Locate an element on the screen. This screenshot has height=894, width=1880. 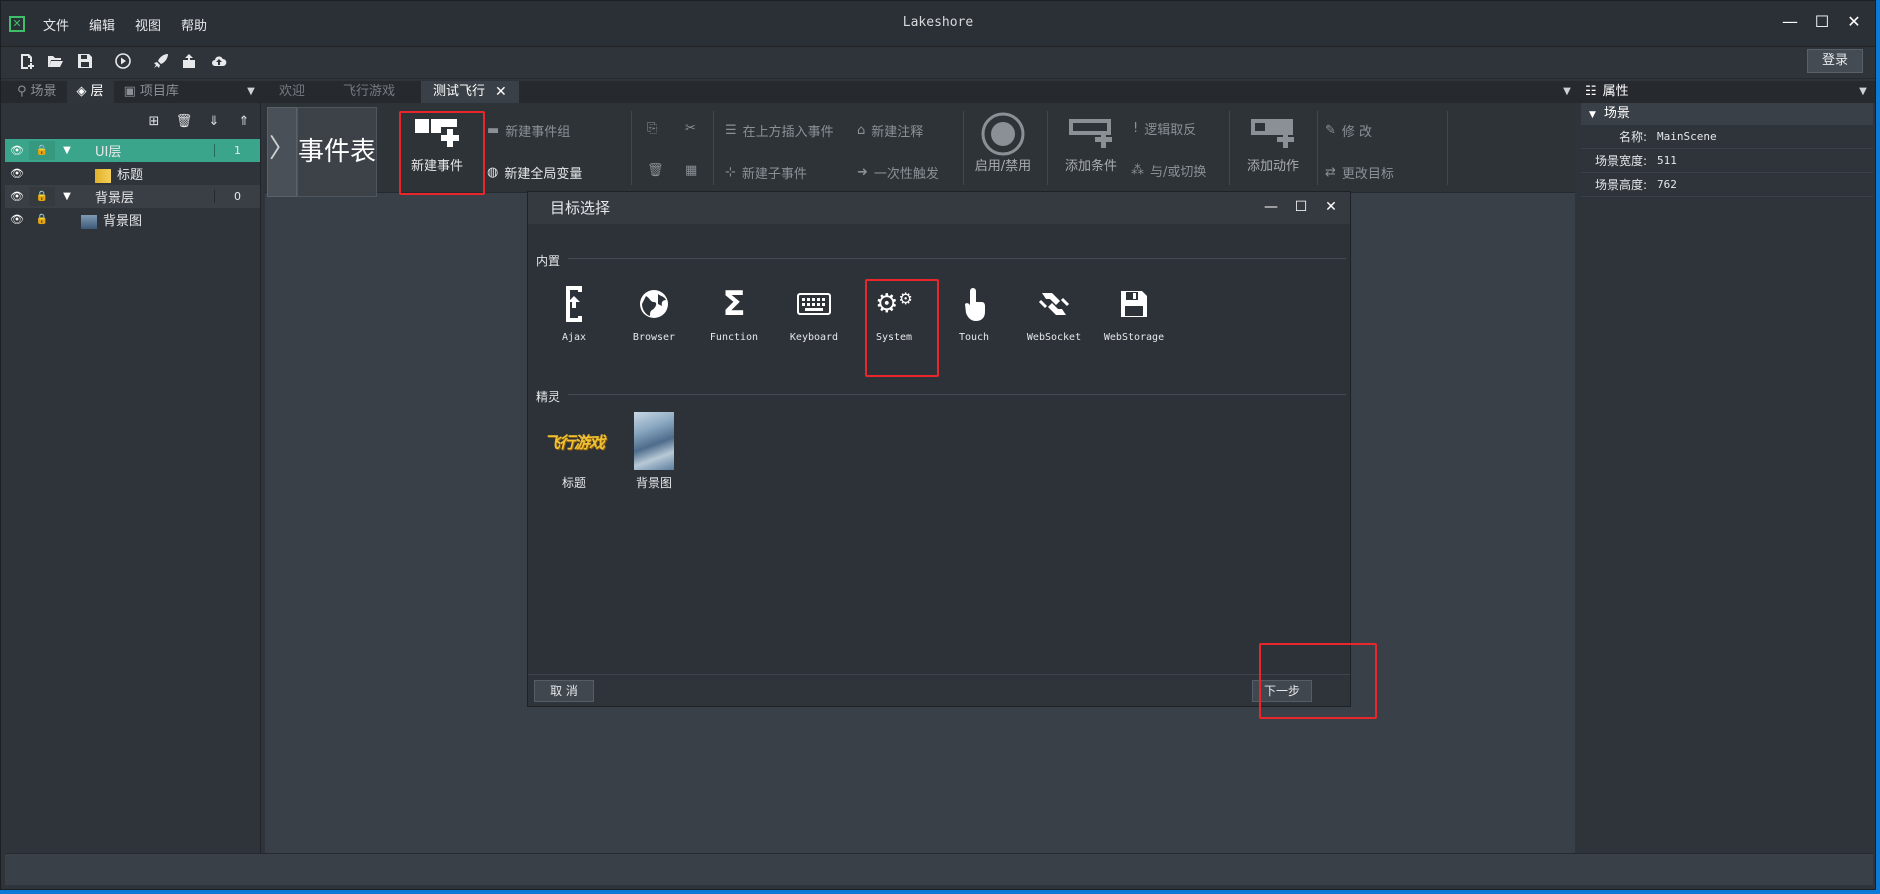
plugin-webstorage: WebStorage is located at coordinates (1134, 312).